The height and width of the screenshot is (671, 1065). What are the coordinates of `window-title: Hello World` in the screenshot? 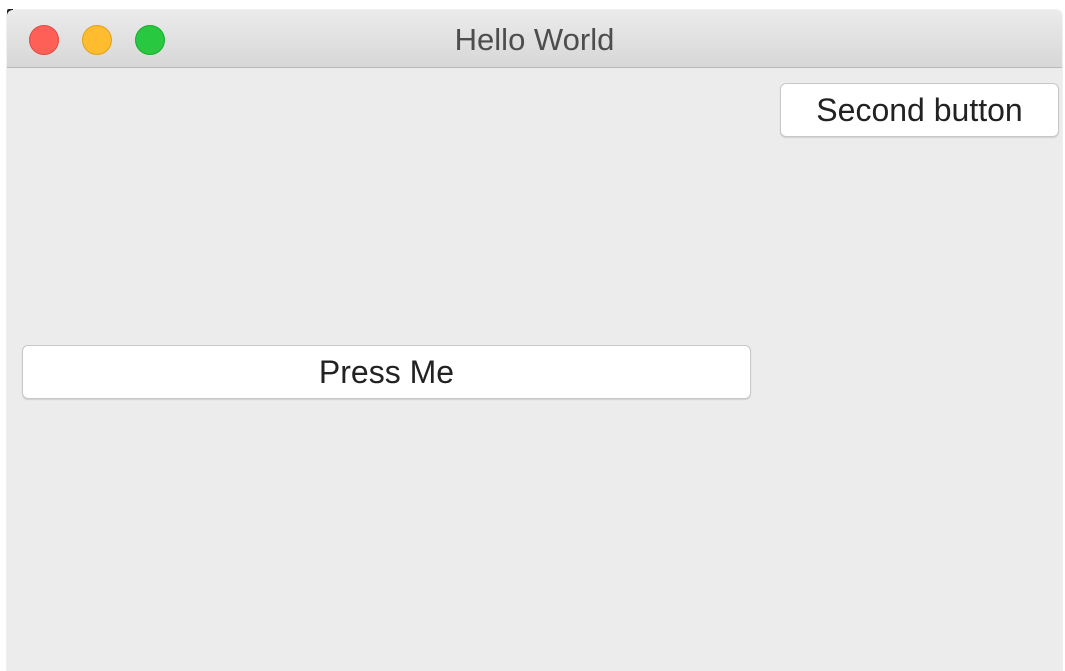 It's located at (534, 39).